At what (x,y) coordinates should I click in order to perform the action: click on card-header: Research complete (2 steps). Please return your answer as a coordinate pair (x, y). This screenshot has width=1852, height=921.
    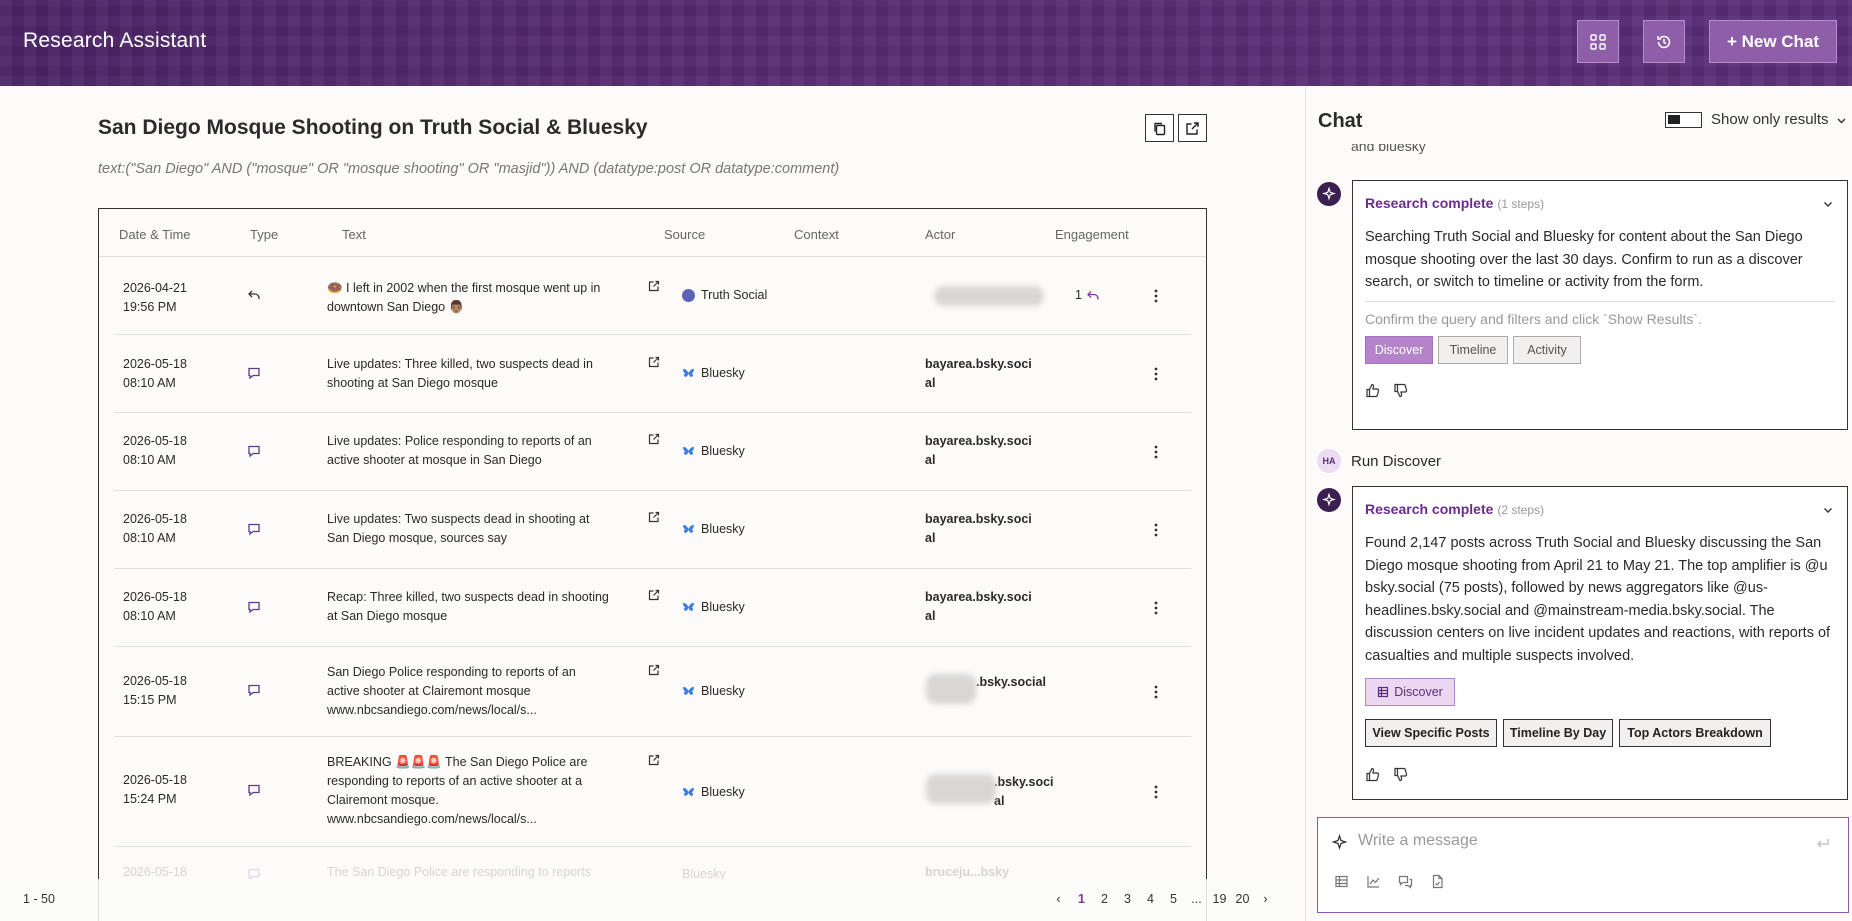
    Looking at the image, I should click on (1454, 509).